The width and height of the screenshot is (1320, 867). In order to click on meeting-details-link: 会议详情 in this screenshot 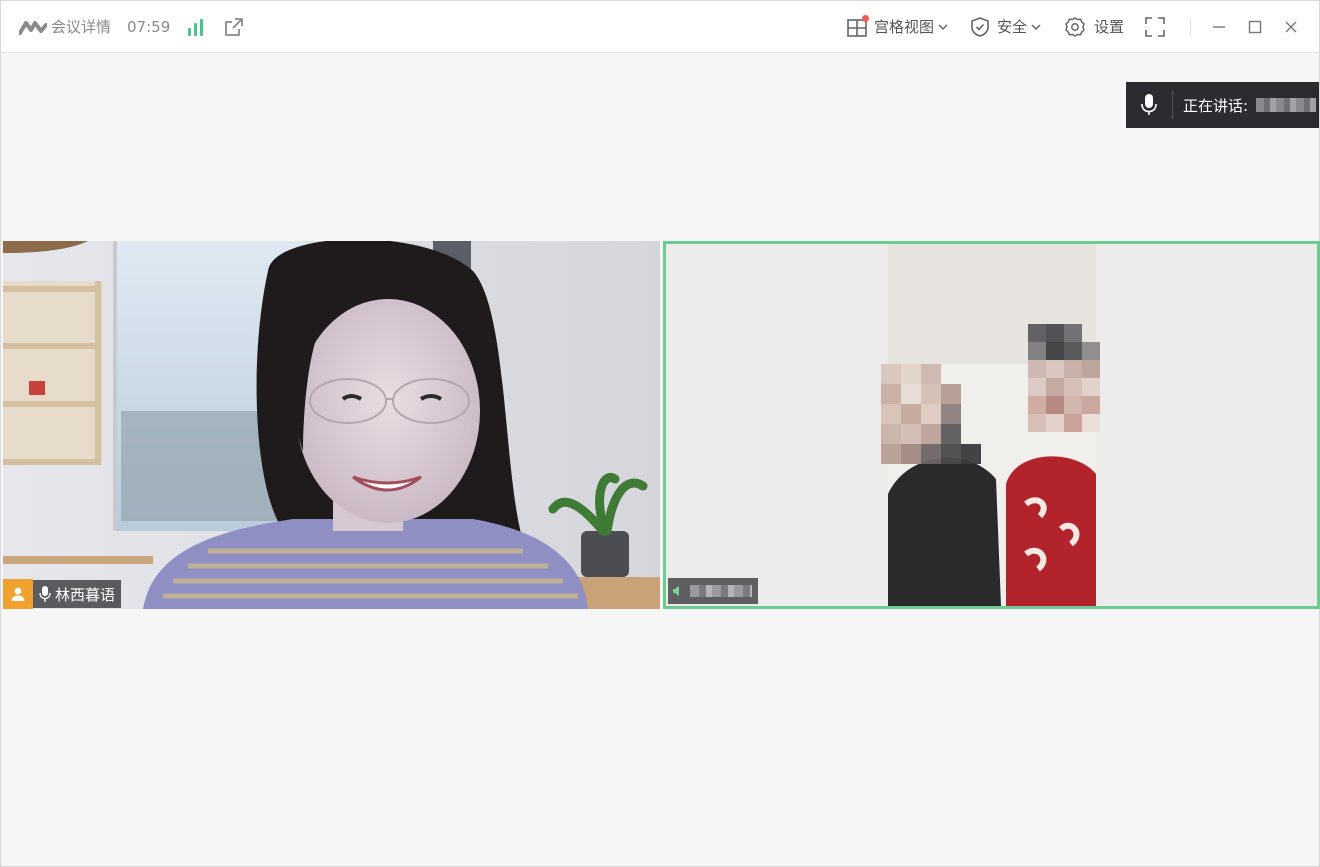, I will do `click(81, 26)`.